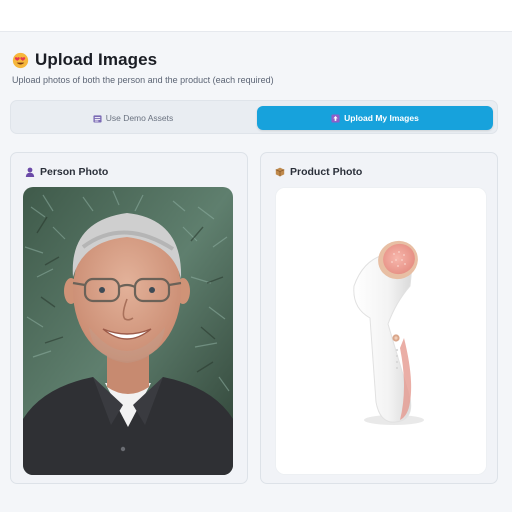 The image size is (512, 512). What do you see at coordinates (74, 172) in the screenshot?
I see `person-photo-title: Person Photo` at bounding box center [74, 172].